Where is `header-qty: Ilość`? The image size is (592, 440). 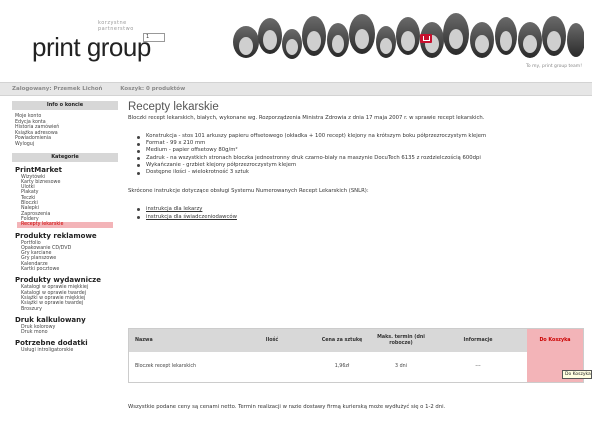 header-qty: Ilość is located at coordinates (272, 340).